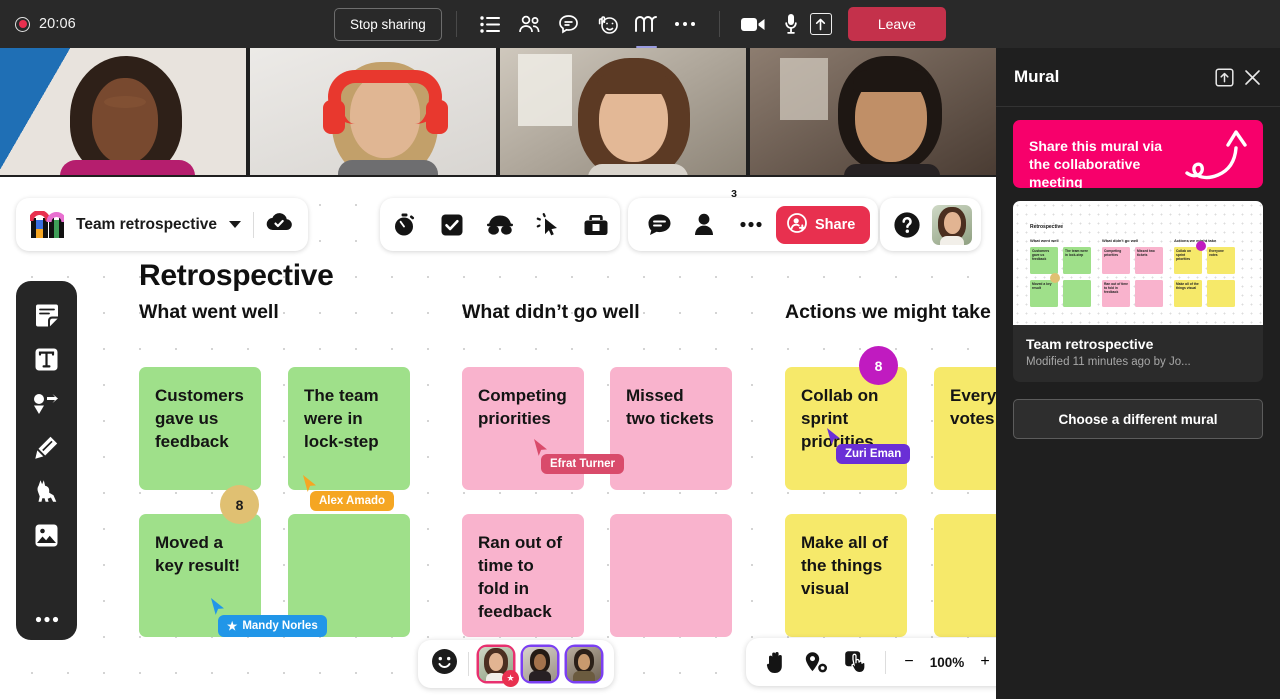 The image size is (1280, 699). Describe the element at coordinates (659, 224) in the screenshot. I see `comment-icon` at that location.